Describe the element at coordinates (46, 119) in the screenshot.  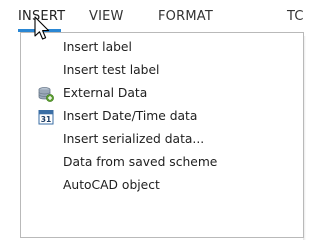
I see `calendar-icon-day: 31` at that location.